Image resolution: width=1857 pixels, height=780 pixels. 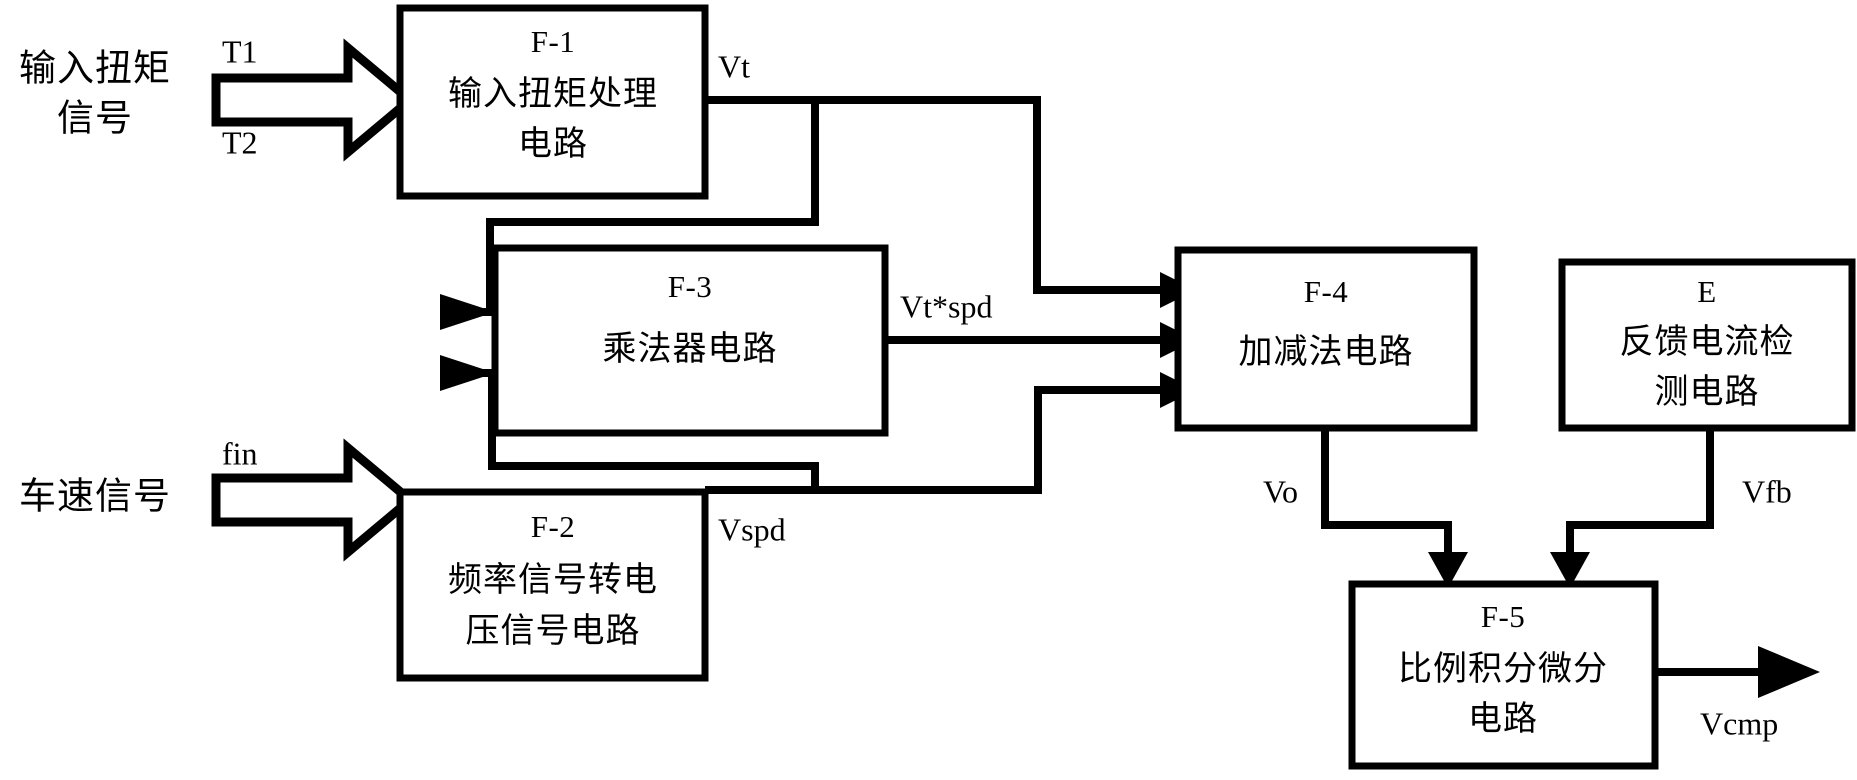 What do you see at coordinates (690, 286) in the screenshot?
I see `block-f3-code: F-3` at bounding box center [690, 286].